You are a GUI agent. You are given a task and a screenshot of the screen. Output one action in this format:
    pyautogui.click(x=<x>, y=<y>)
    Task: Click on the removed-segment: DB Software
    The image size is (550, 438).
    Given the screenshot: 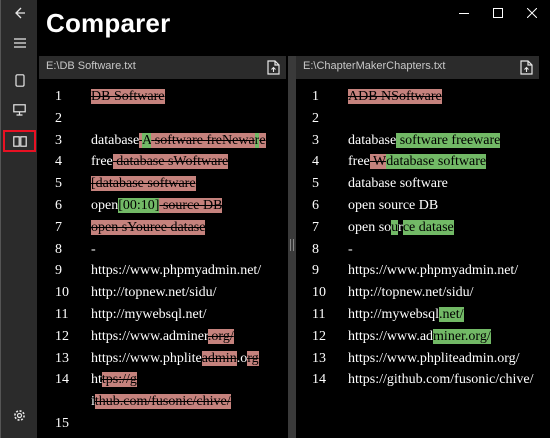 What is the action you would take?
    pyautogui.click(x=128, y=96)
    